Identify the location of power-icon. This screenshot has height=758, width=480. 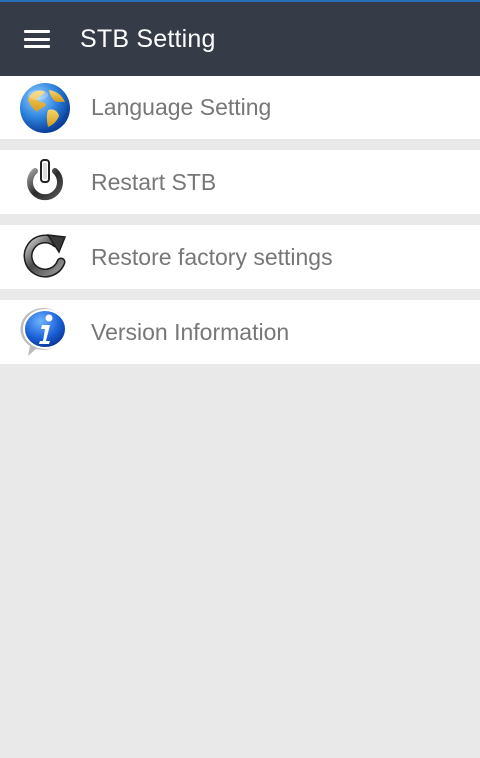
(45, 182).